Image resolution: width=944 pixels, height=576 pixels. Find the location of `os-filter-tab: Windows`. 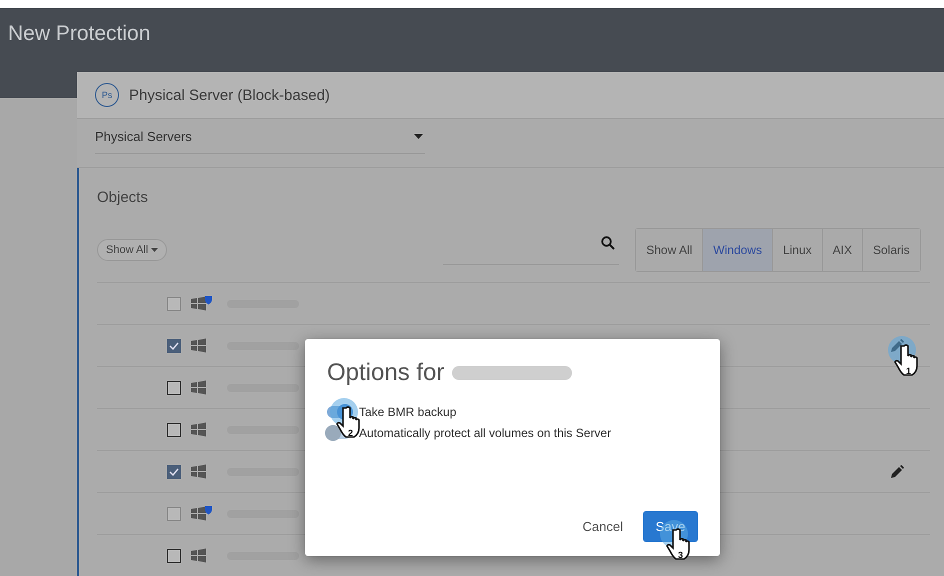

os-filter-tab: Windows is located at coordinates (737, 250).